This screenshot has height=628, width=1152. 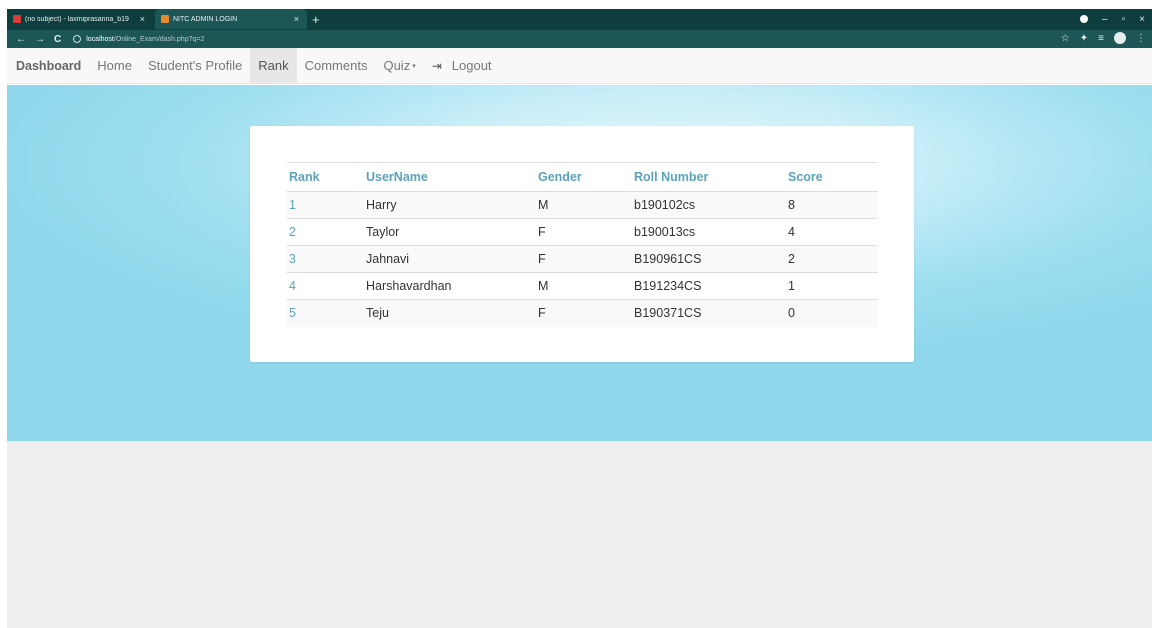 What do you see at coordinates (77, 39) in the screenshot?
I see `info-icon` at bounding box center [77, 39].